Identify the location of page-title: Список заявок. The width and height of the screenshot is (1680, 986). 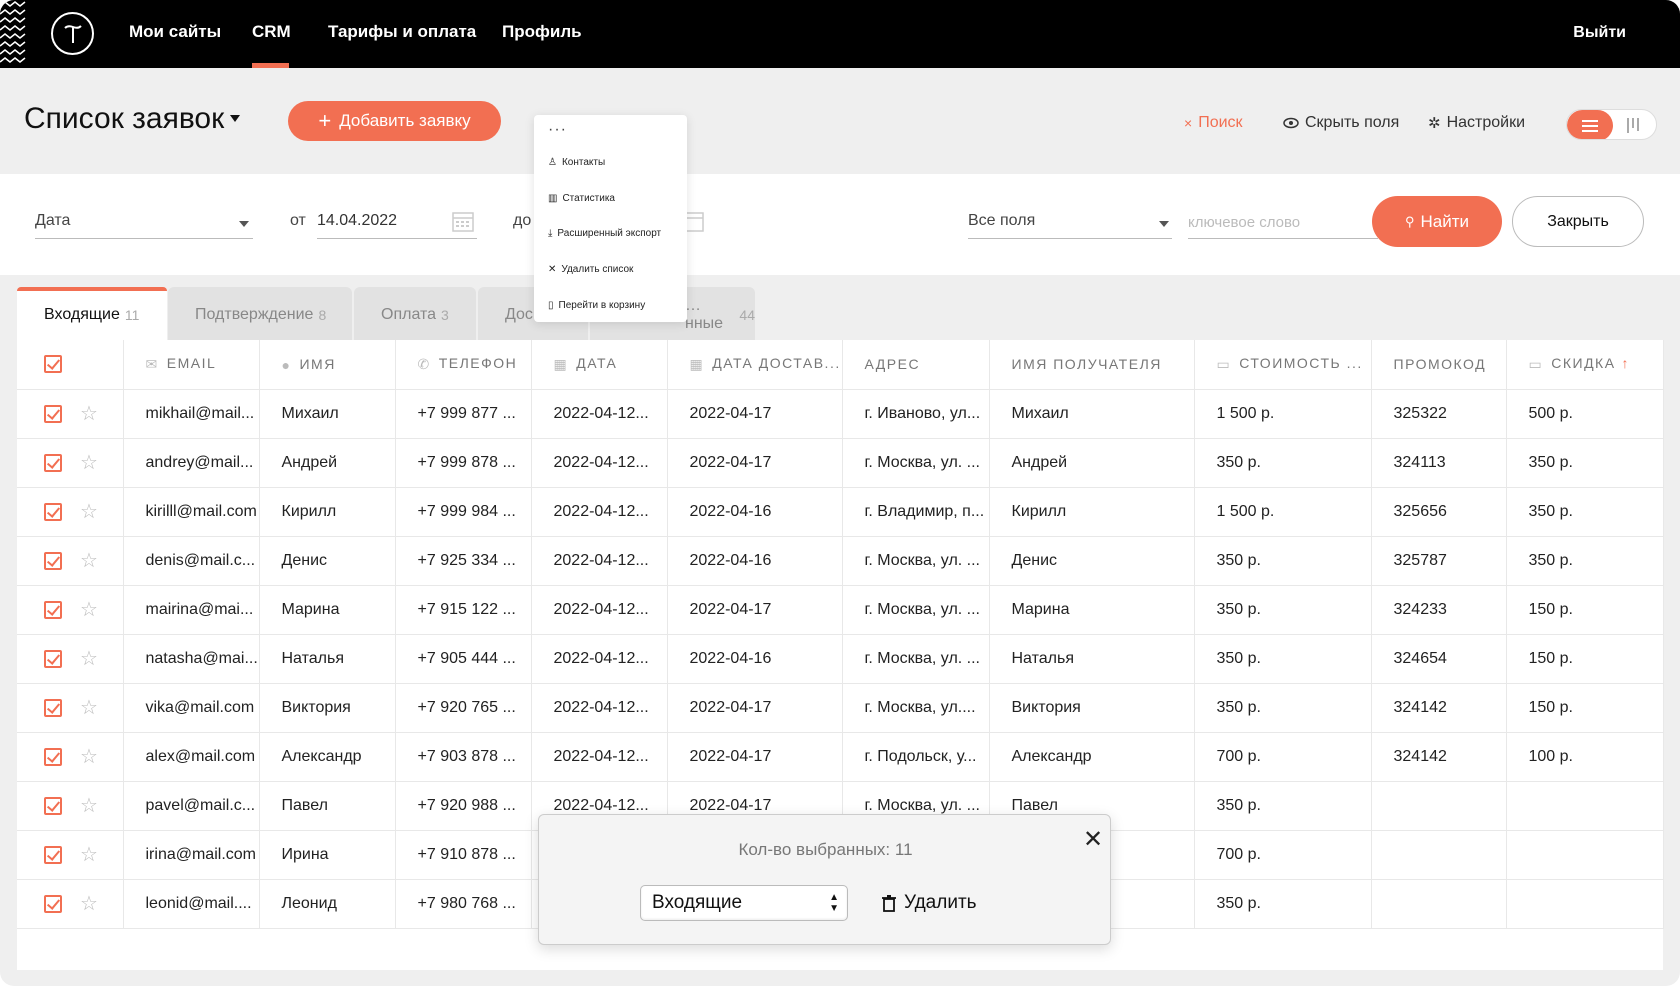
(124, 119).